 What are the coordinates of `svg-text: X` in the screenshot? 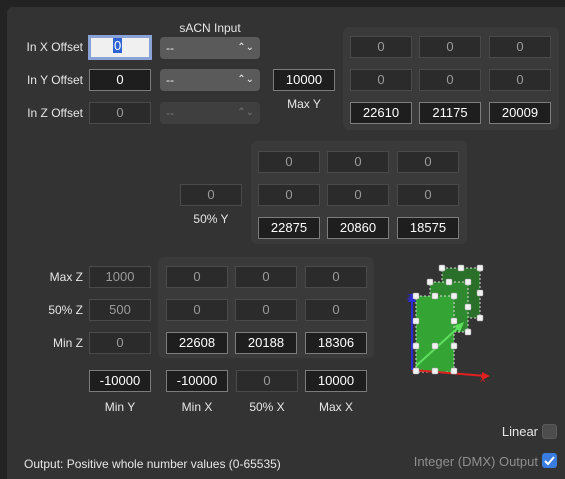 It's located at (483, 378).